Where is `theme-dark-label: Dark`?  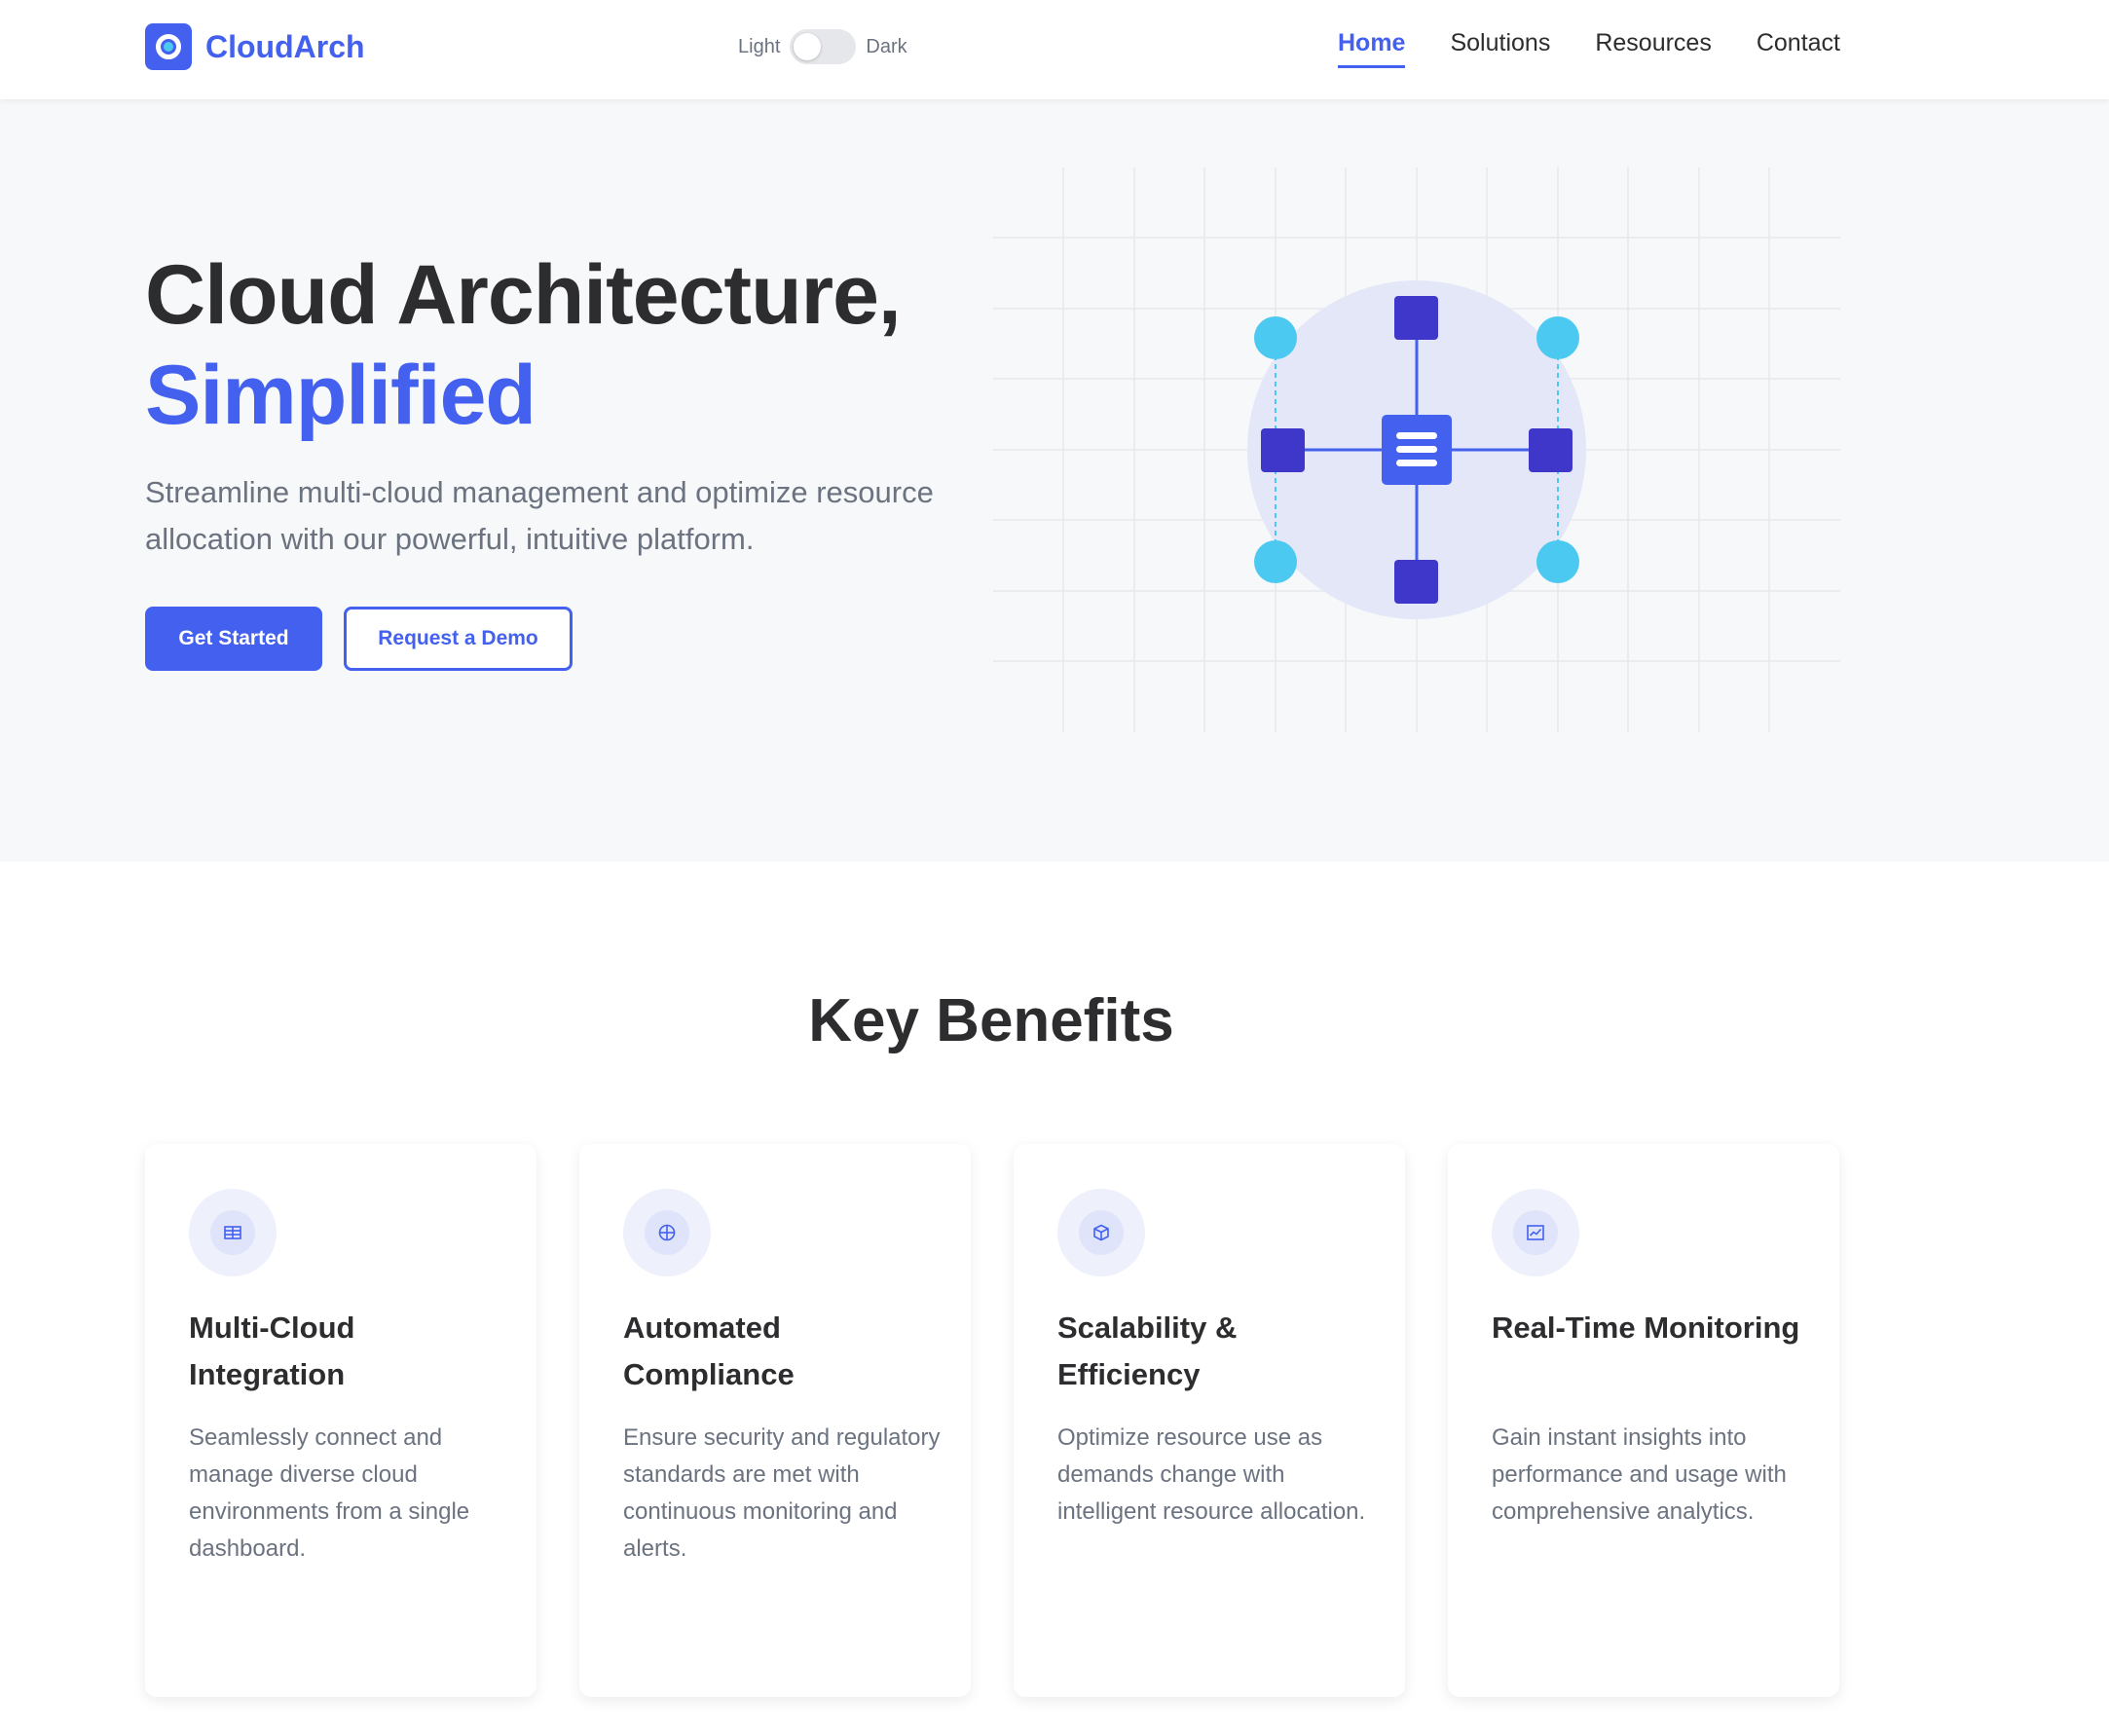
theme-dark-label: Dark is located at coordinates (886, 46).